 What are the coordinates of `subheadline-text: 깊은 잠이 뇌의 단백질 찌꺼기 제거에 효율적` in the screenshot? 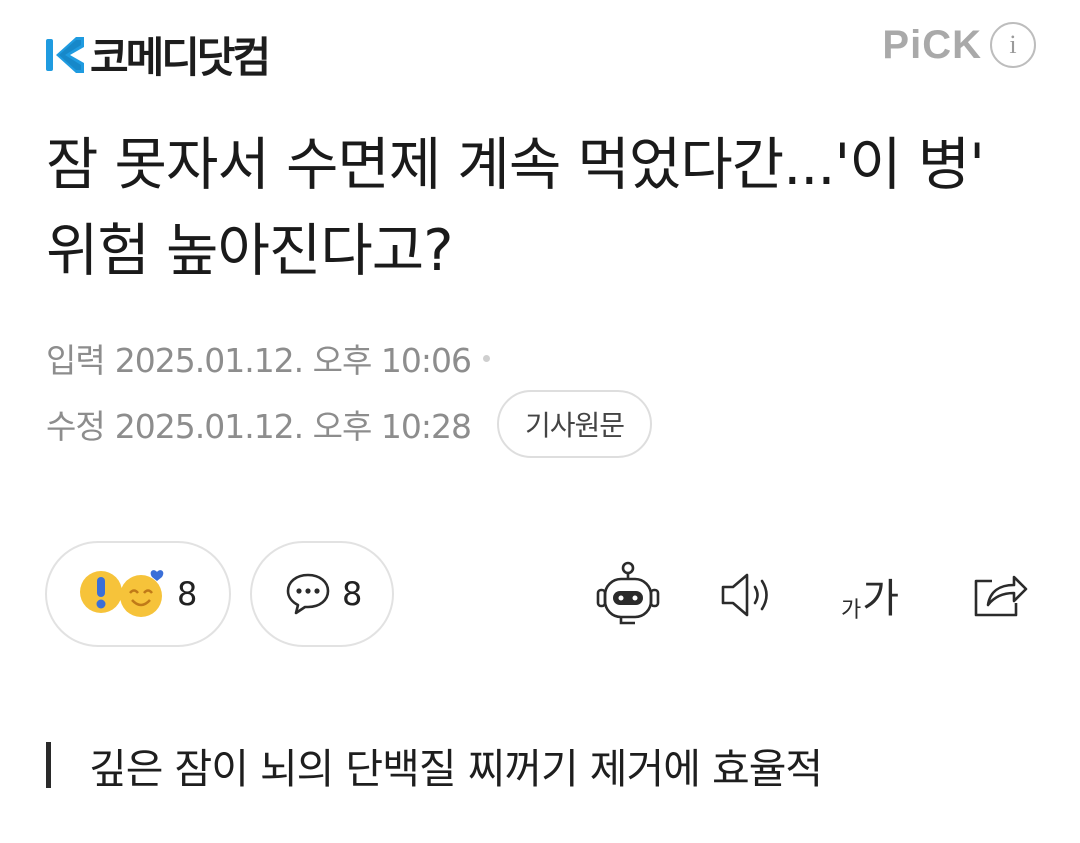 It's located at (456, 769).